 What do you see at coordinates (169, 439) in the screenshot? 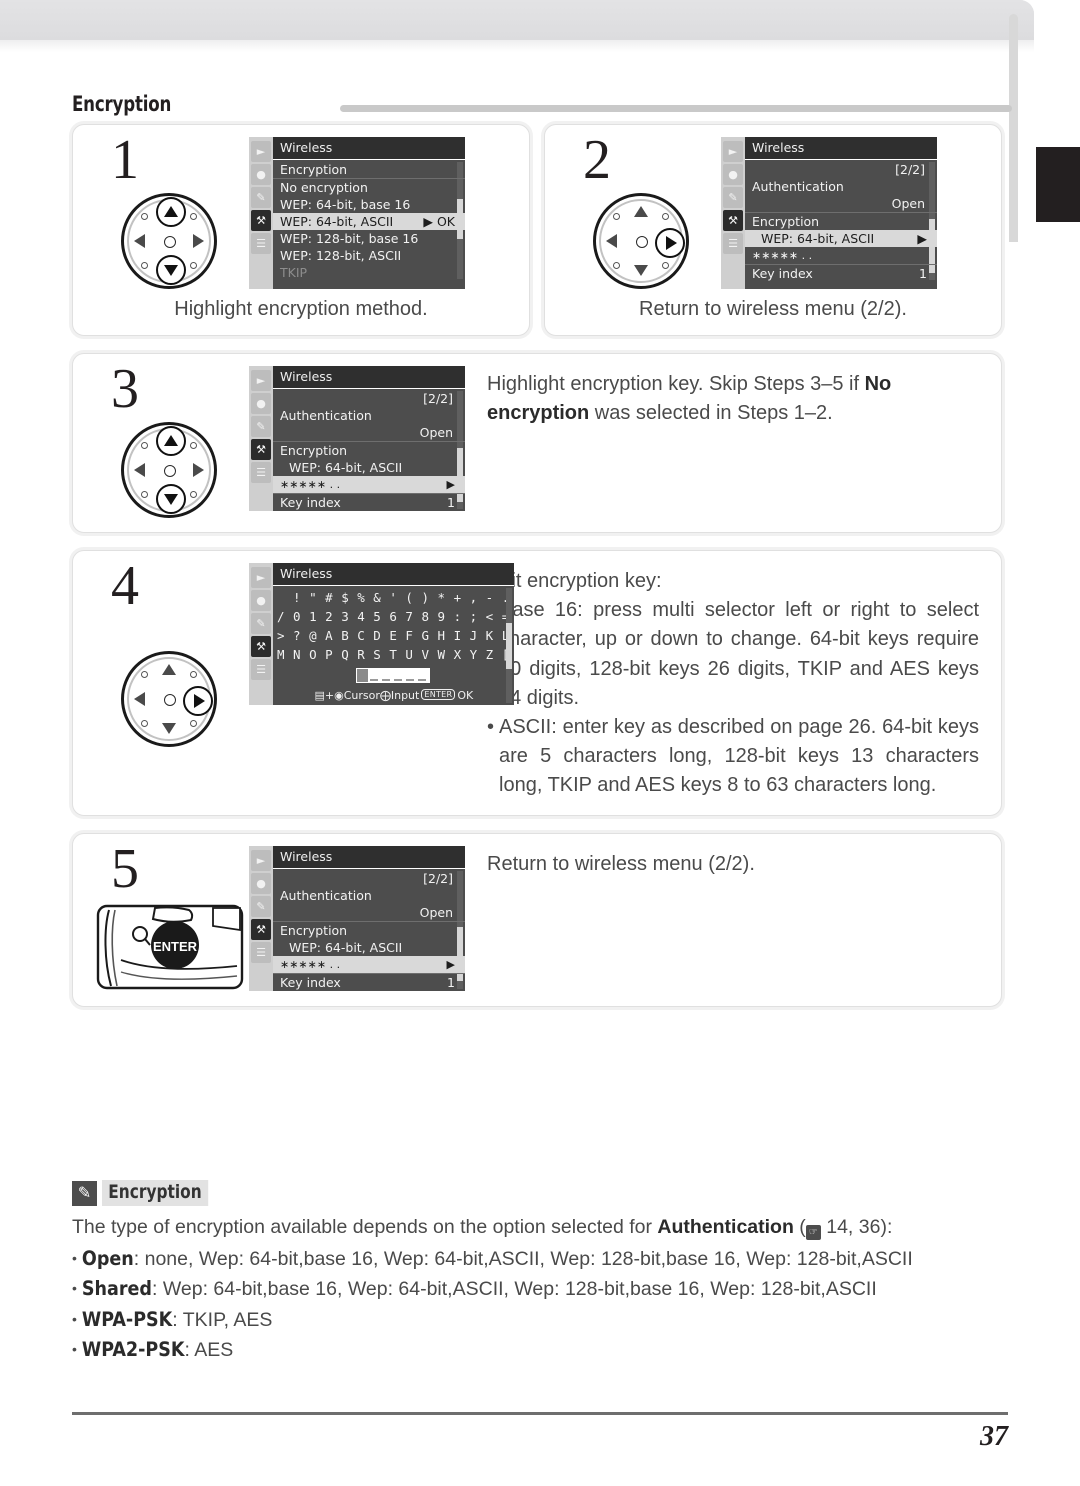
I see `step-3-illustration: 3` at bounding box center [169, 439].